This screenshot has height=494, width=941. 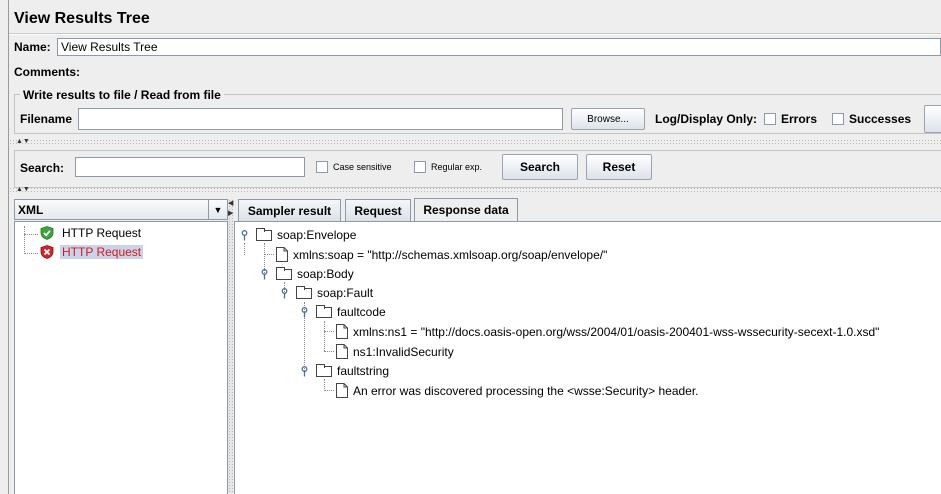 I want to click on panel-title: View Results Tree, so click(x=82, y=18).